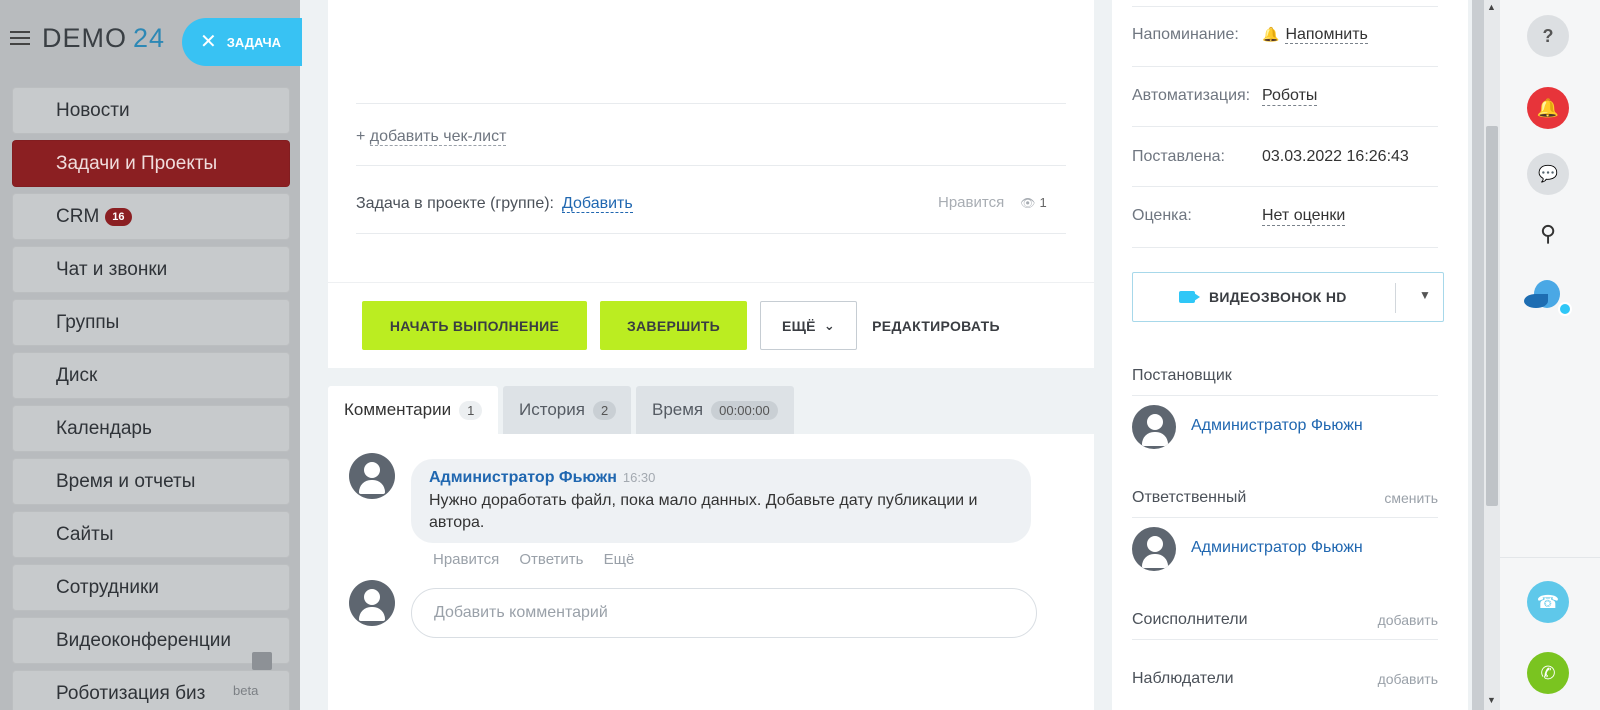  Describe the element at coordinates (1549, 297) in the screenshot. I see `messenger-bird-icon` at that location.